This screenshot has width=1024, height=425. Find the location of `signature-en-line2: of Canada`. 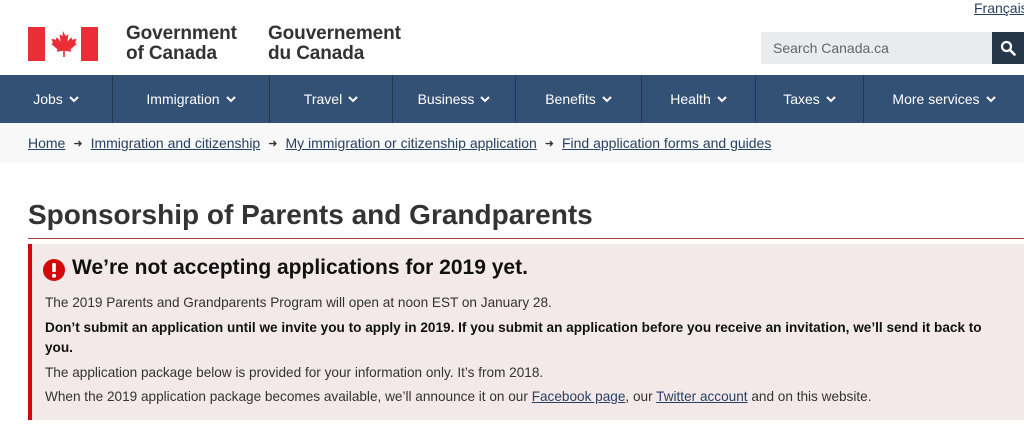

signature-en-line2: of Canada is located at coordinates (171, 53).